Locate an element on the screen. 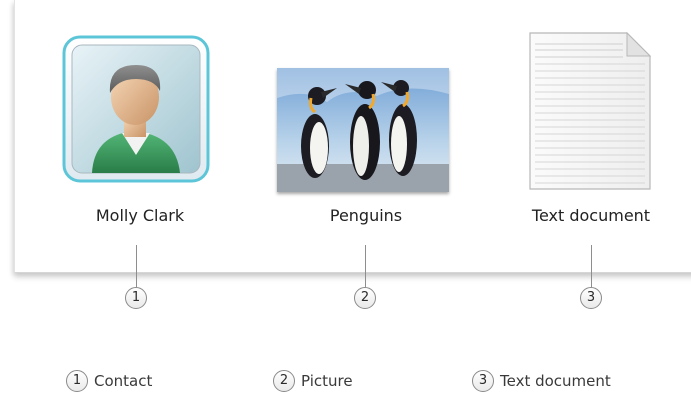 The image size is (691, 398). item-label-document: Text document is located at coordinates (586, 215).